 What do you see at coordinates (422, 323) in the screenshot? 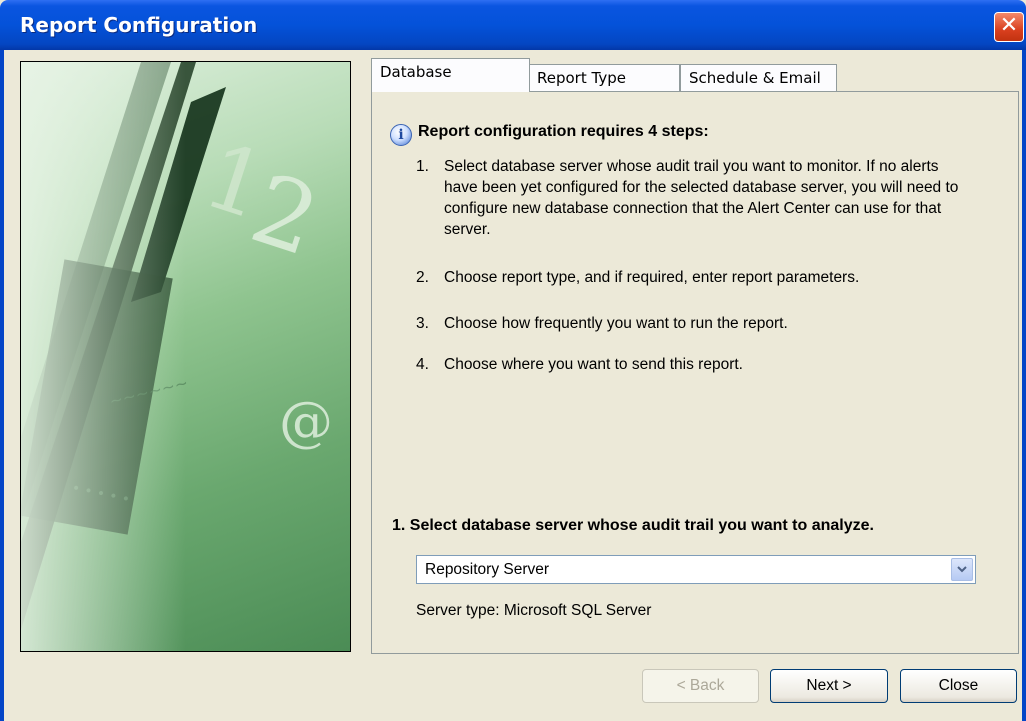
I see `step-number: 3.` at bounding box center [422, 323].